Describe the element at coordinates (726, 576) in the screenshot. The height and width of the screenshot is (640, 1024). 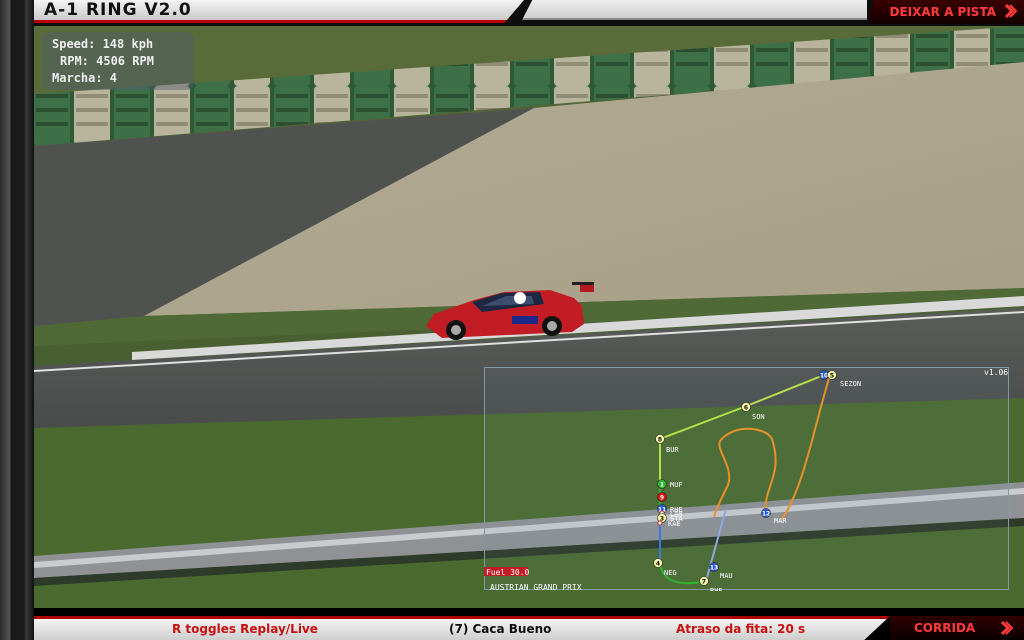
I see `driver-code: MAU` at that location.